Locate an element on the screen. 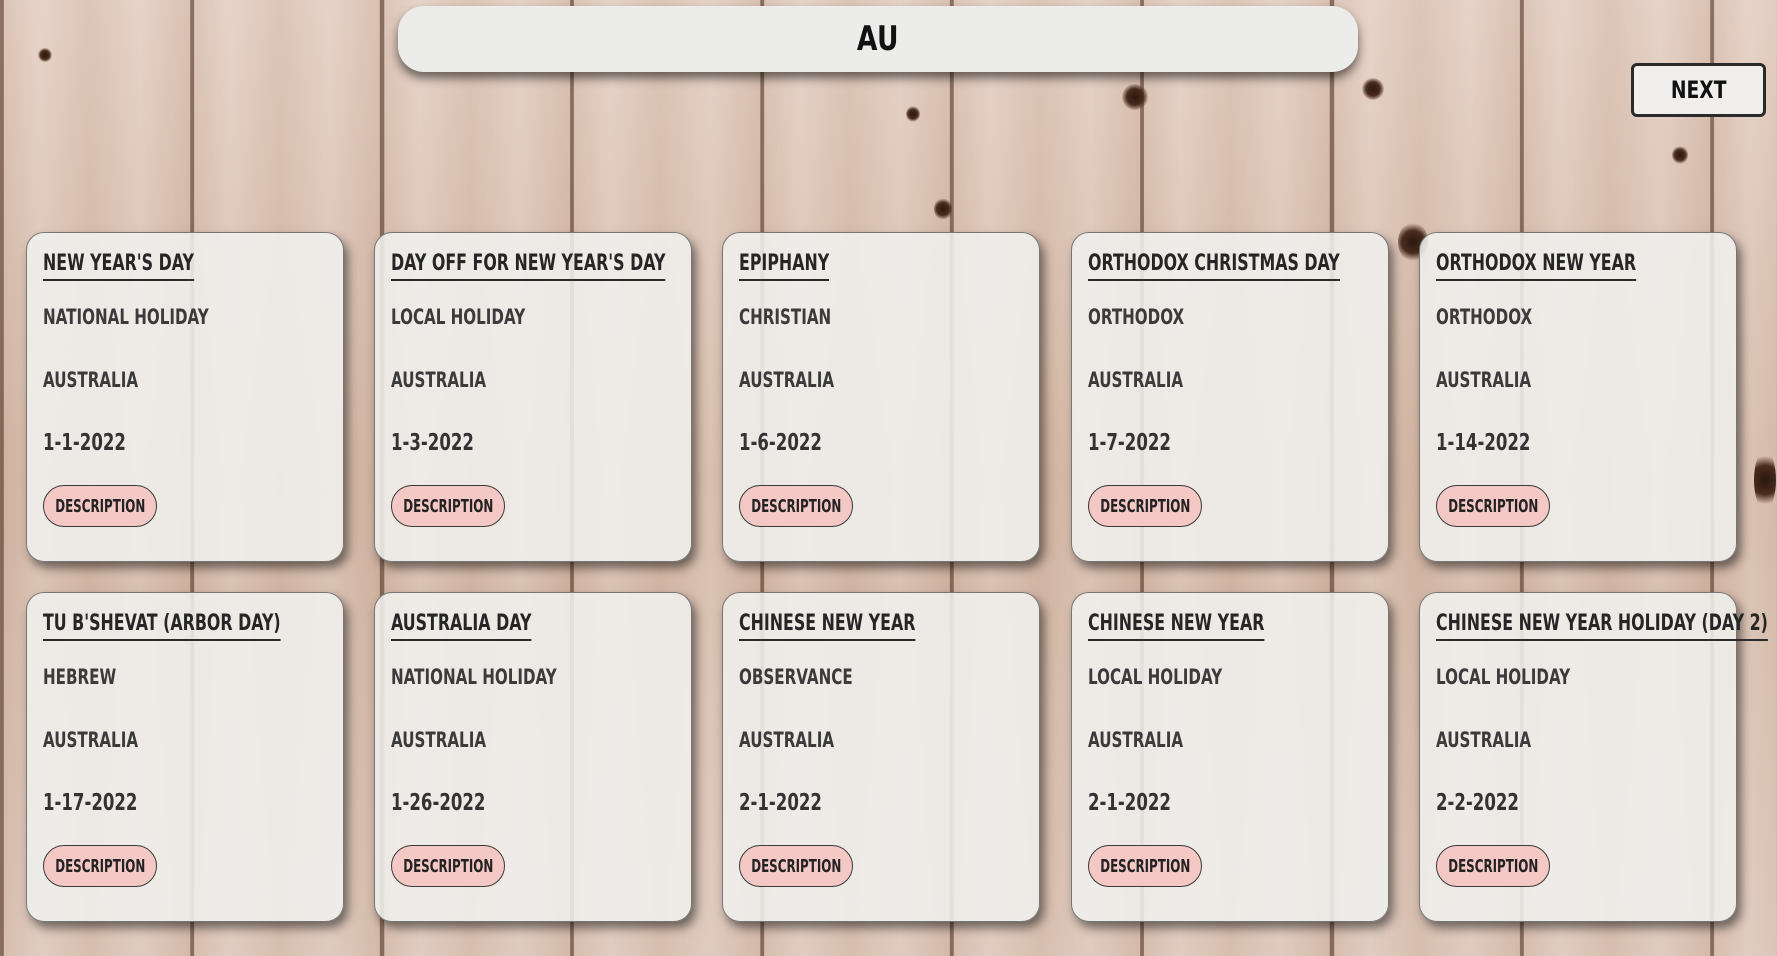 This screenshot has height=956, width=1777. holiday-name: Chinese New Year Holiday (Day 2) is located at coordinates (1602, 626).